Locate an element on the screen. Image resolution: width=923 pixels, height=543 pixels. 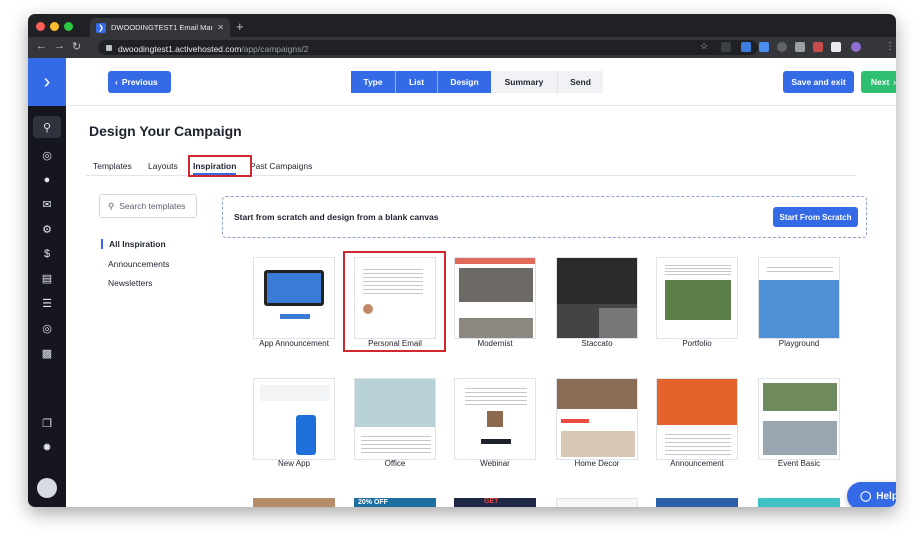
template-card-row3-2: 20% OFF is located at coordinates (395, 502).